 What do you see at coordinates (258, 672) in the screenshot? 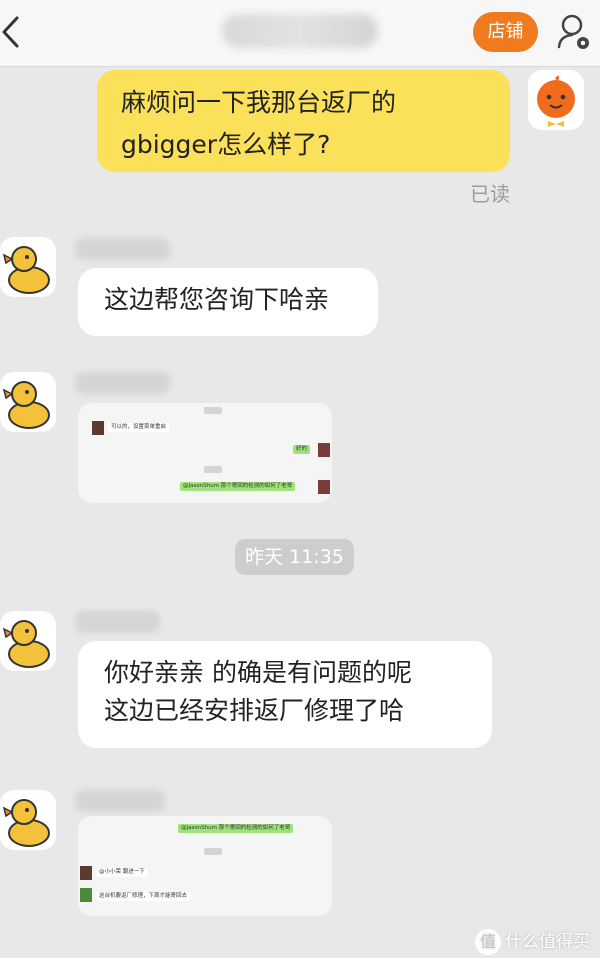
I see `message-line: 你好亲亲 的确是有问题的呢` at bounding box center [258, 672].